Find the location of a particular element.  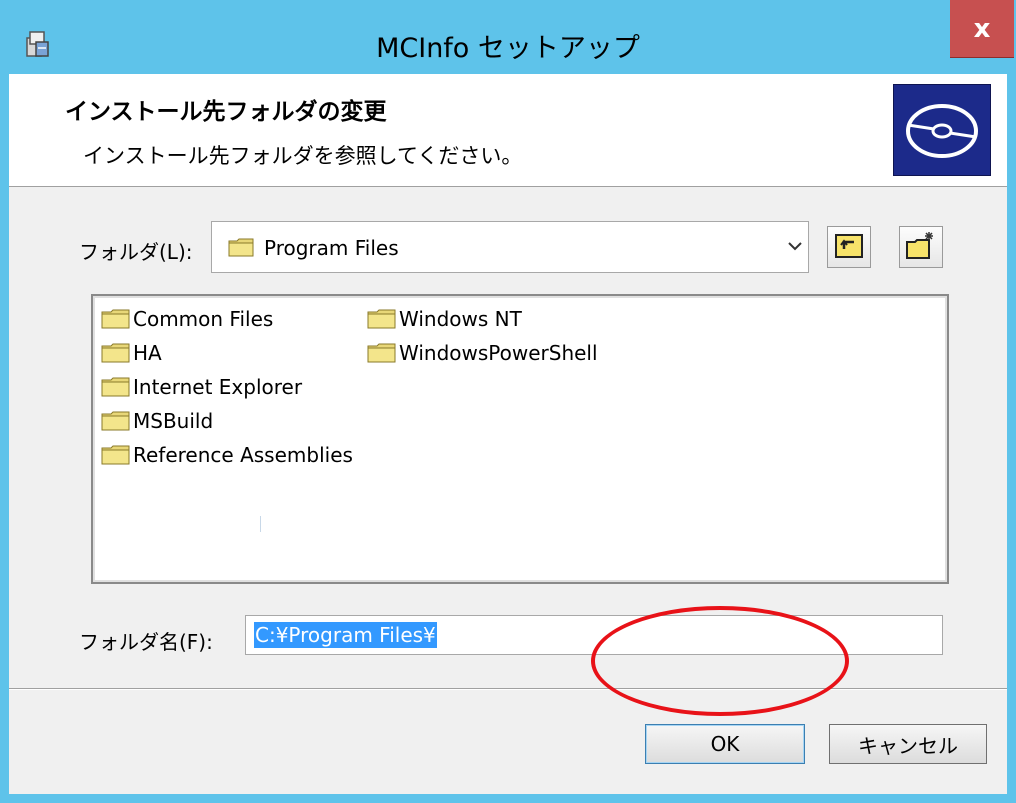

list-caret is located at coordinates (260, 524).